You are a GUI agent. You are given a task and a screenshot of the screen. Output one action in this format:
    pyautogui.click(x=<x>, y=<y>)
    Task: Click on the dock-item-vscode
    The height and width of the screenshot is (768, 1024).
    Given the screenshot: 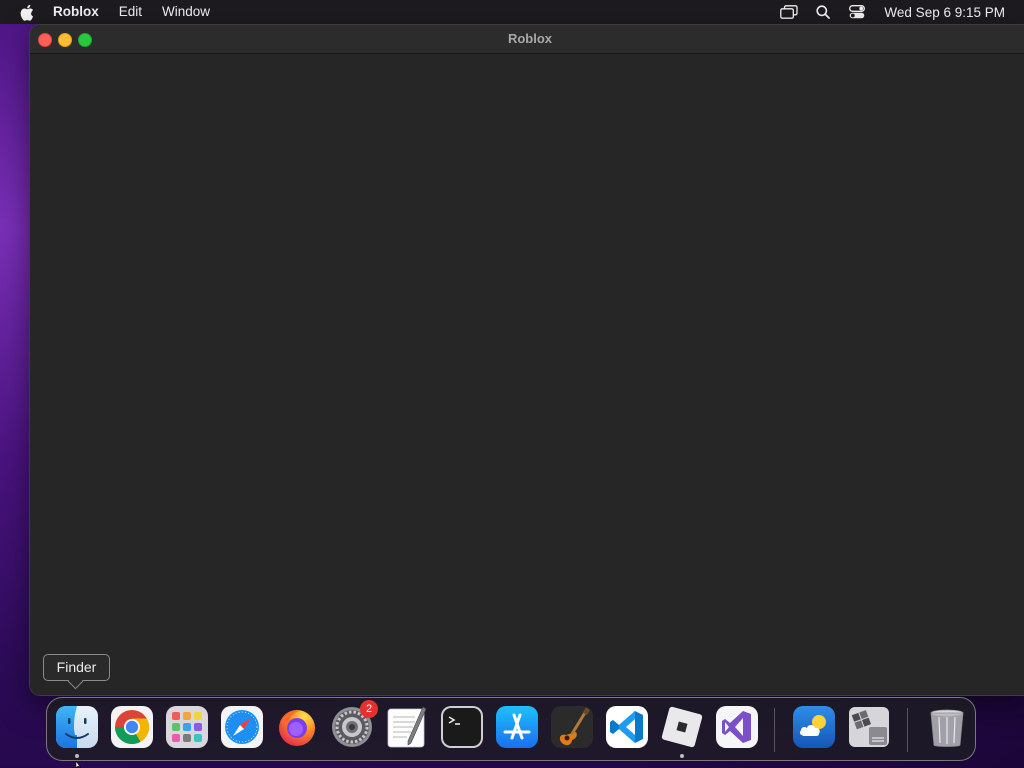 What is the action you would take?
    pyautogui.click(x=627, y=727)
    